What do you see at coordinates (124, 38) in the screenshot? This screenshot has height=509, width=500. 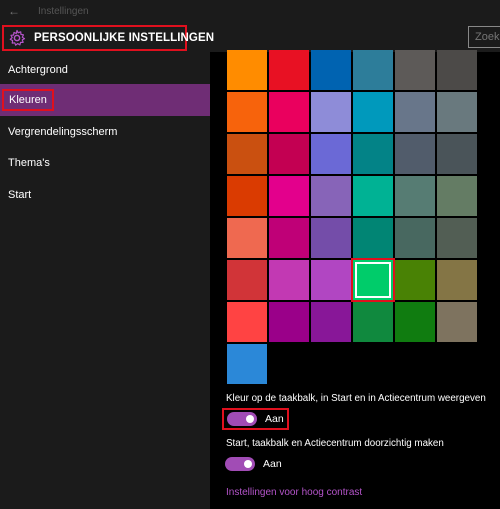 I see `page-title: PERSOONLIJKE INSTELLINGEN` at bounding box center [124, 38].